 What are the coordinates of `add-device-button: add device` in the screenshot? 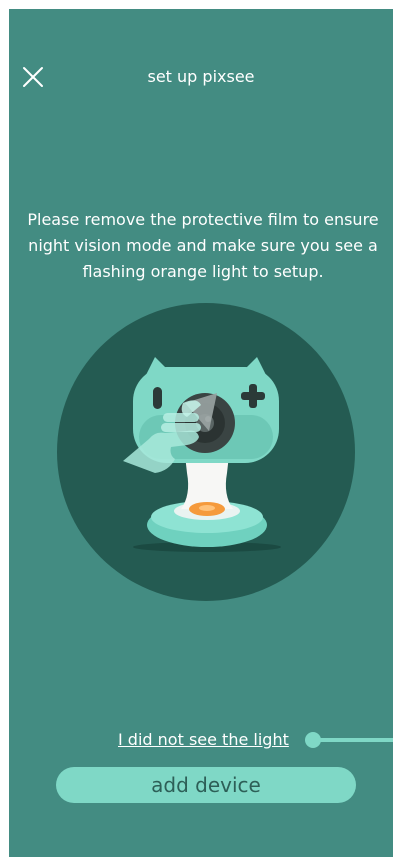 It's located at (206, 785).